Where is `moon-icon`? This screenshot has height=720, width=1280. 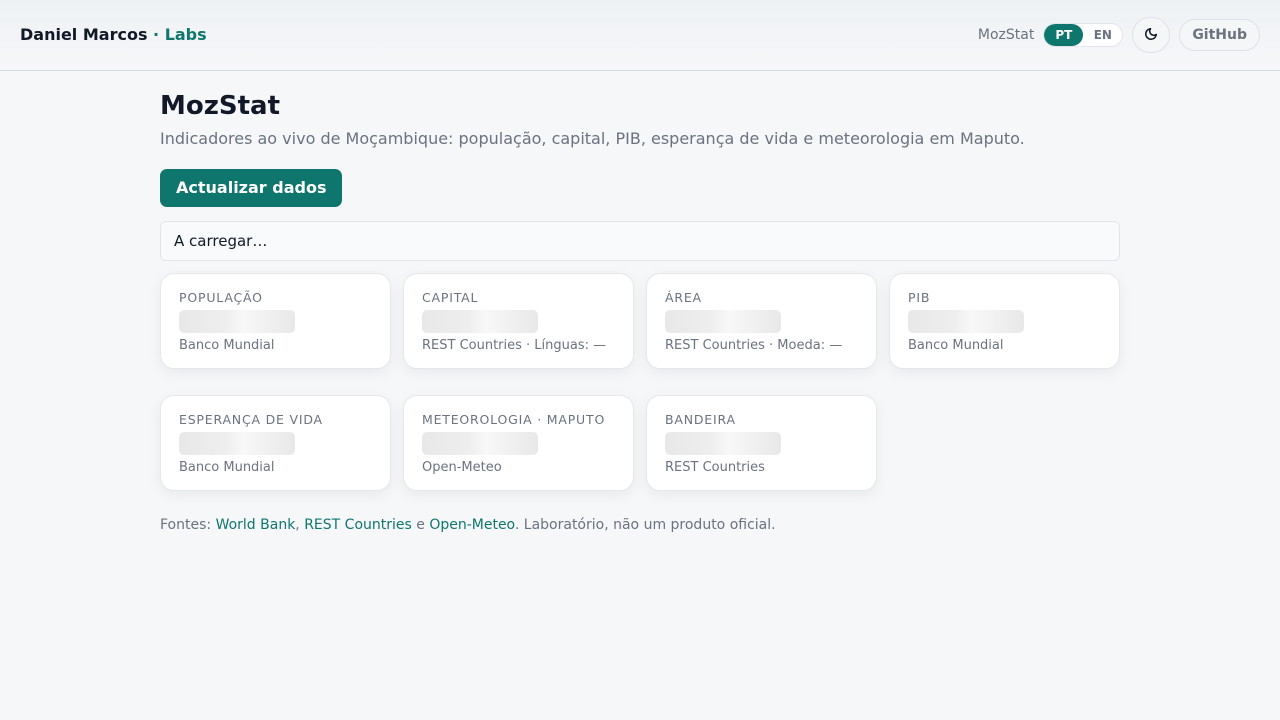 moon-icon is located at coordinates (1151, 35).